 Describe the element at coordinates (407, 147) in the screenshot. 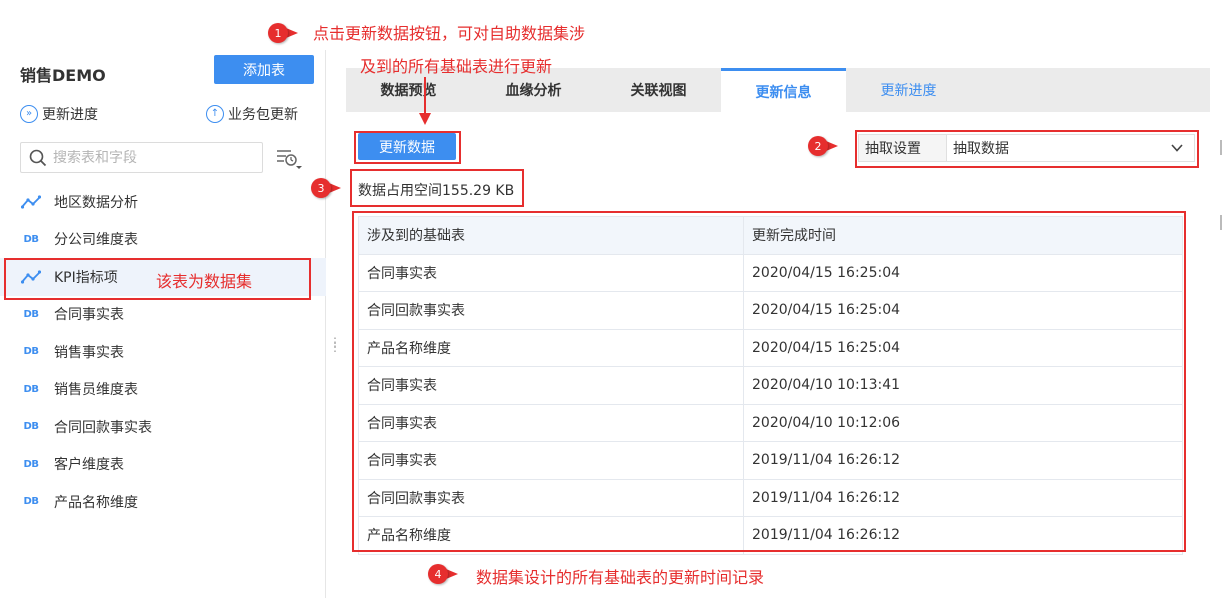

I see `highlight-update-button` at that location.